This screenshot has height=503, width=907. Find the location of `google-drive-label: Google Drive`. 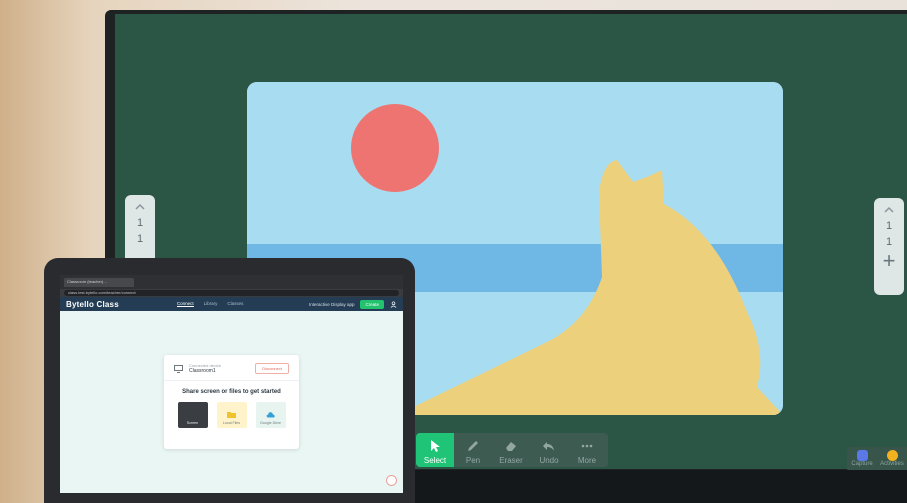

google-drive-label: Google Drive is located at coordinates (270, 423).